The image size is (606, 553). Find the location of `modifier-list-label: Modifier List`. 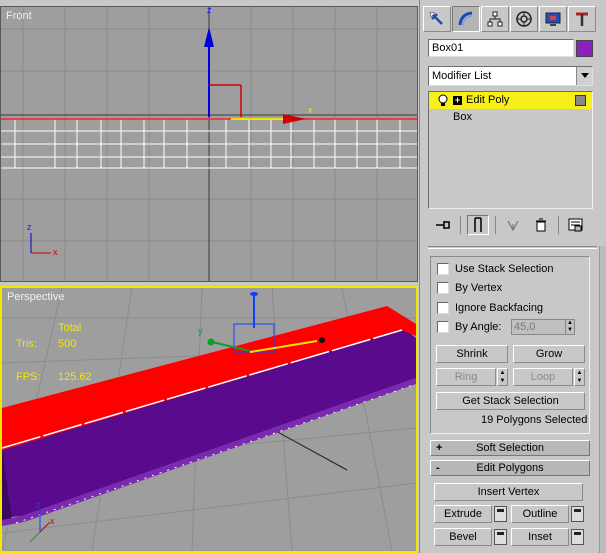

modifier-list-label: Modifier List is located at coordinates (462, 76).